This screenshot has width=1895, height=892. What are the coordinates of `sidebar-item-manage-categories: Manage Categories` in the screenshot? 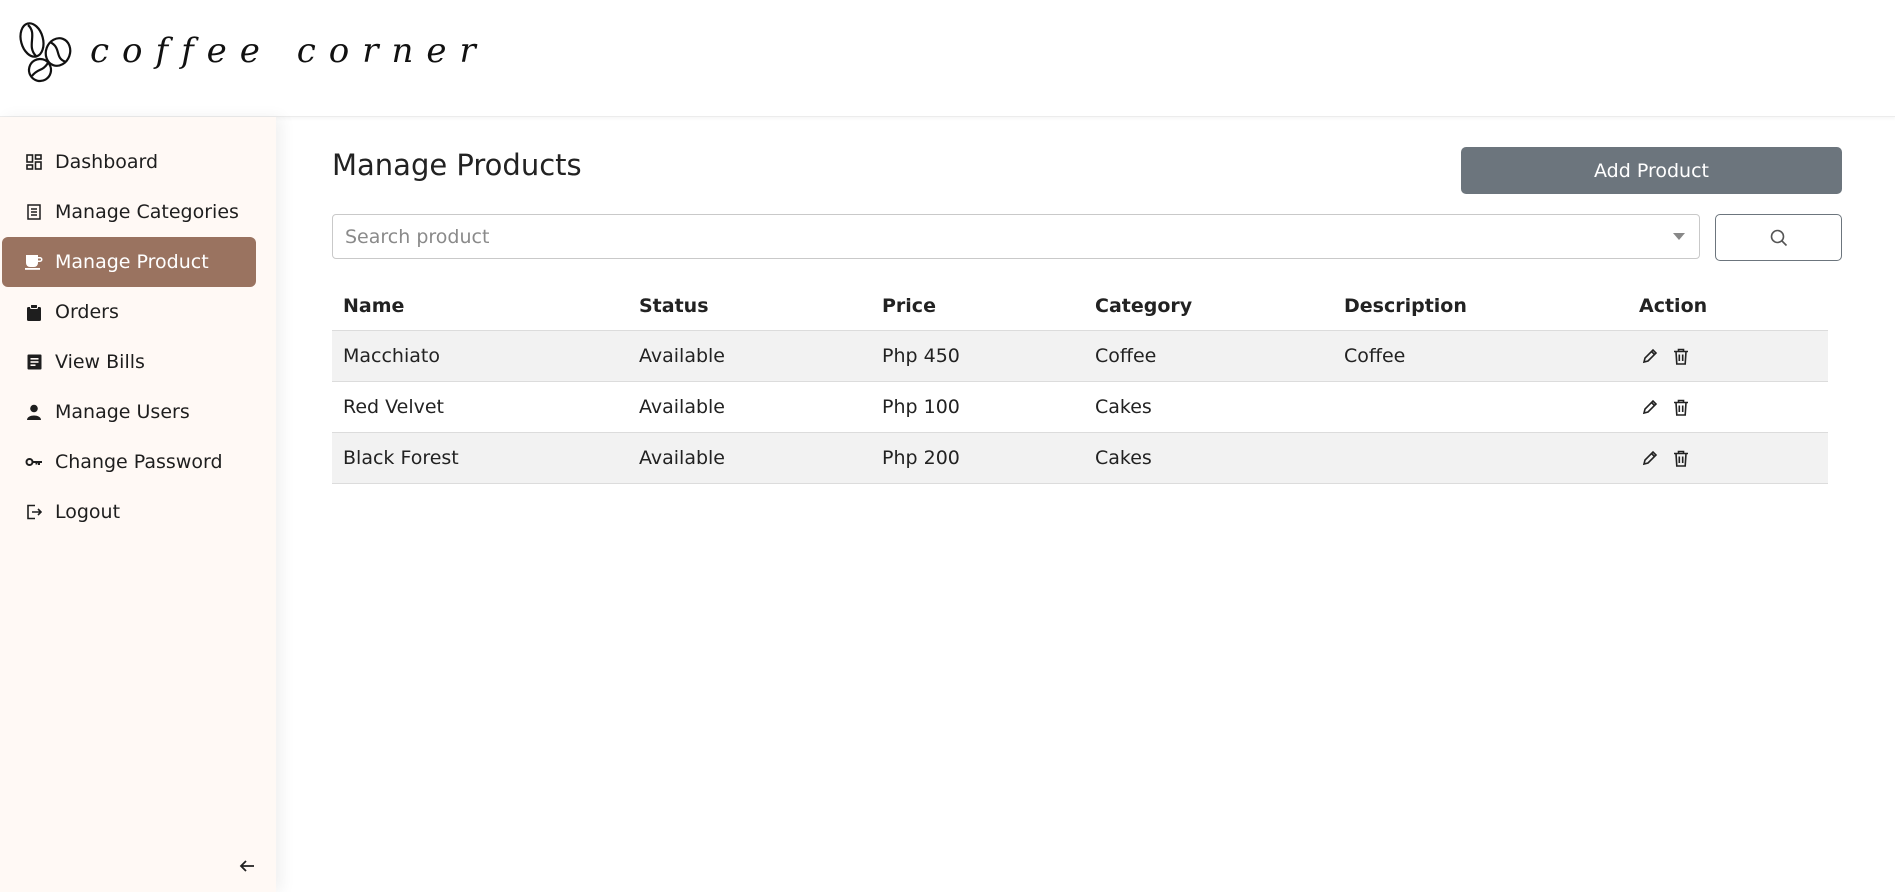 It's located at (129, 212).